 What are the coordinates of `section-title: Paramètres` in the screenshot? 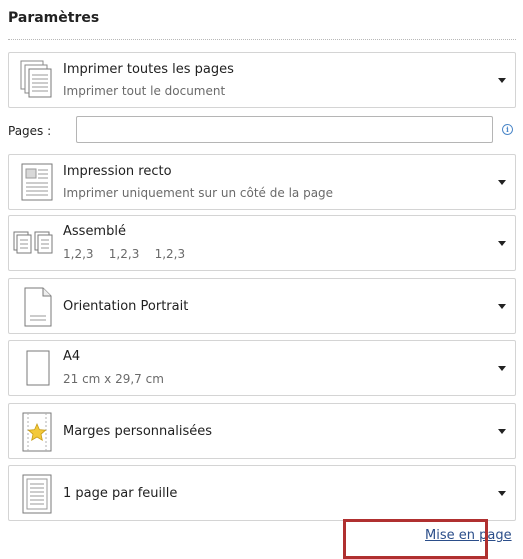 It's located at (54, 18).